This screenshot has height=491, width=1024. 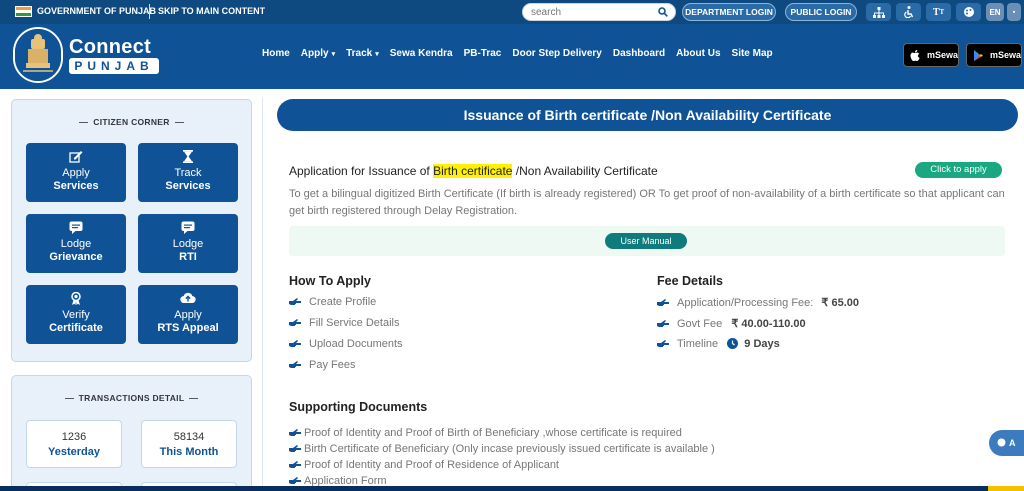 What do you see at coordinates (1014, 12) in the screenshot?
I see `language-alt-icon: ▪` at bounding box center [1014, 12].